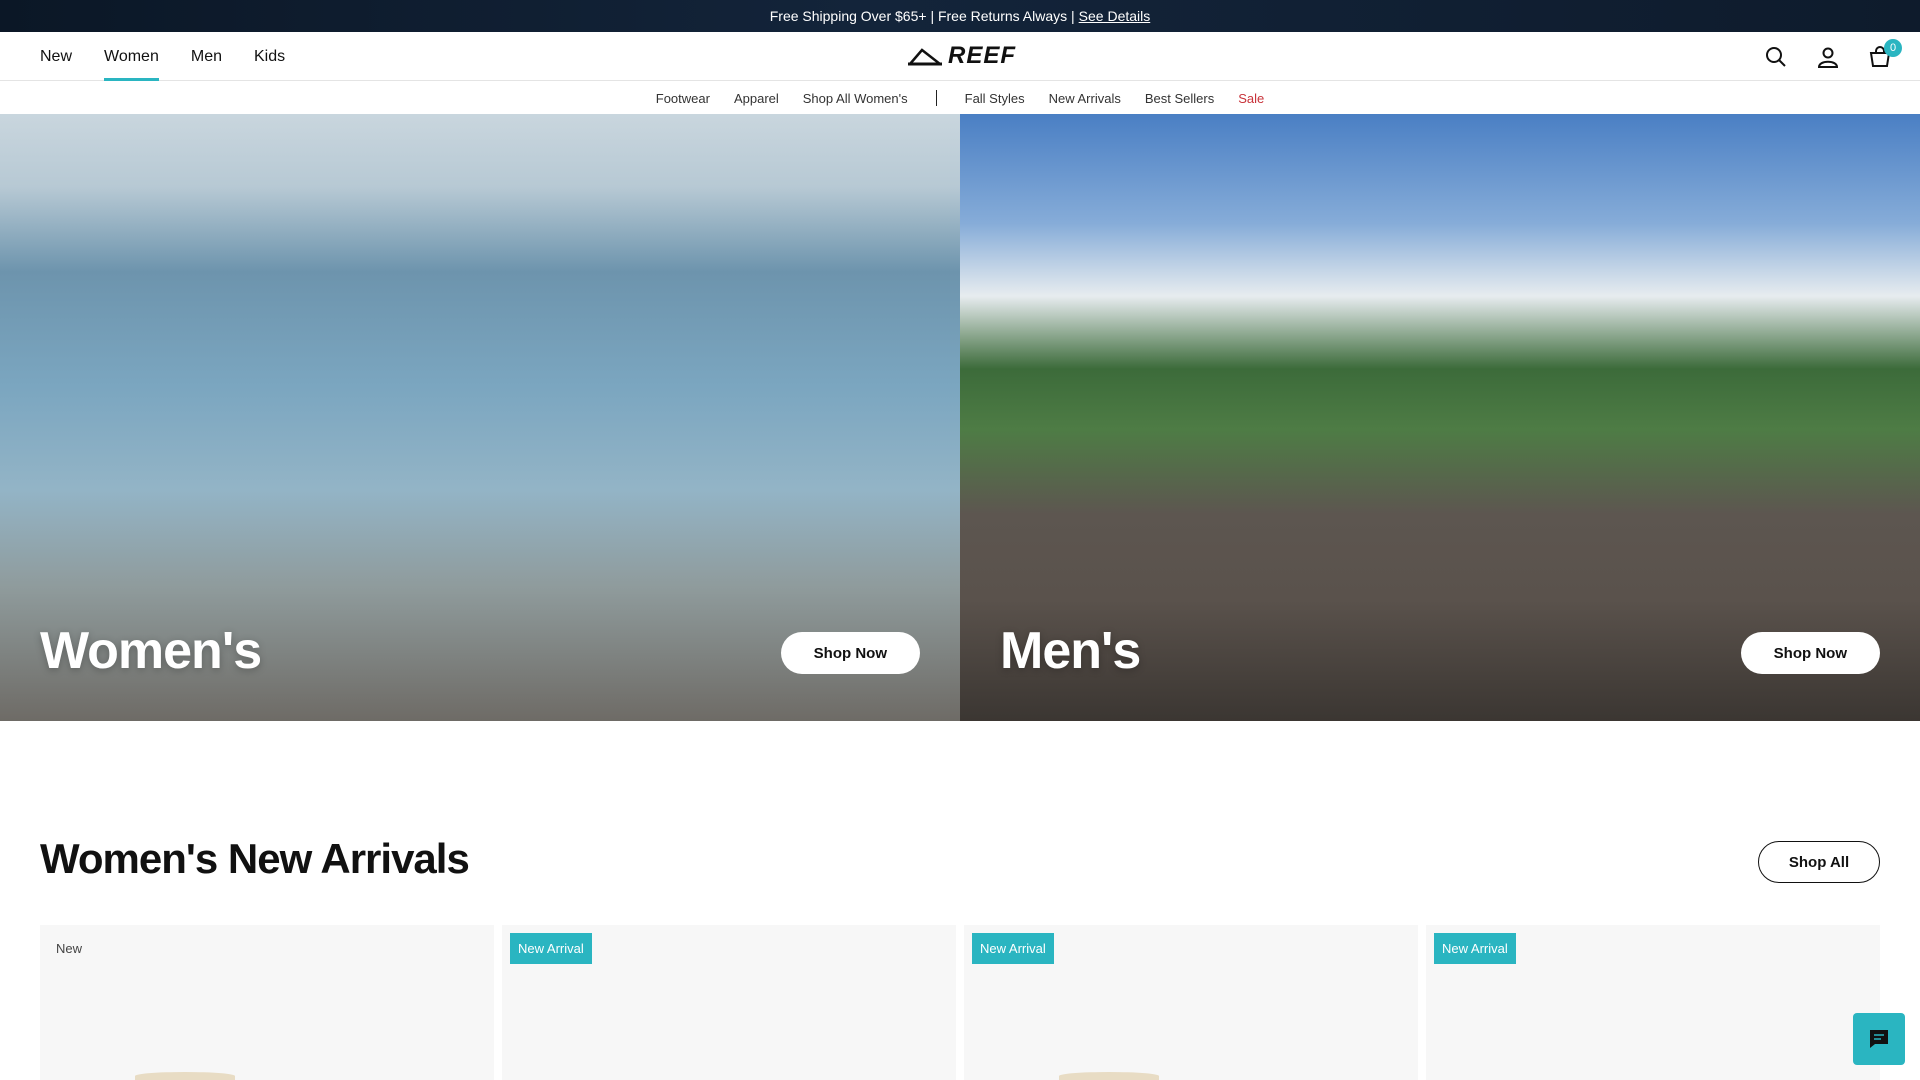  Describe the element at coordinates (131, 56) in the screenshot. I see `nav-women: Women` at that location.